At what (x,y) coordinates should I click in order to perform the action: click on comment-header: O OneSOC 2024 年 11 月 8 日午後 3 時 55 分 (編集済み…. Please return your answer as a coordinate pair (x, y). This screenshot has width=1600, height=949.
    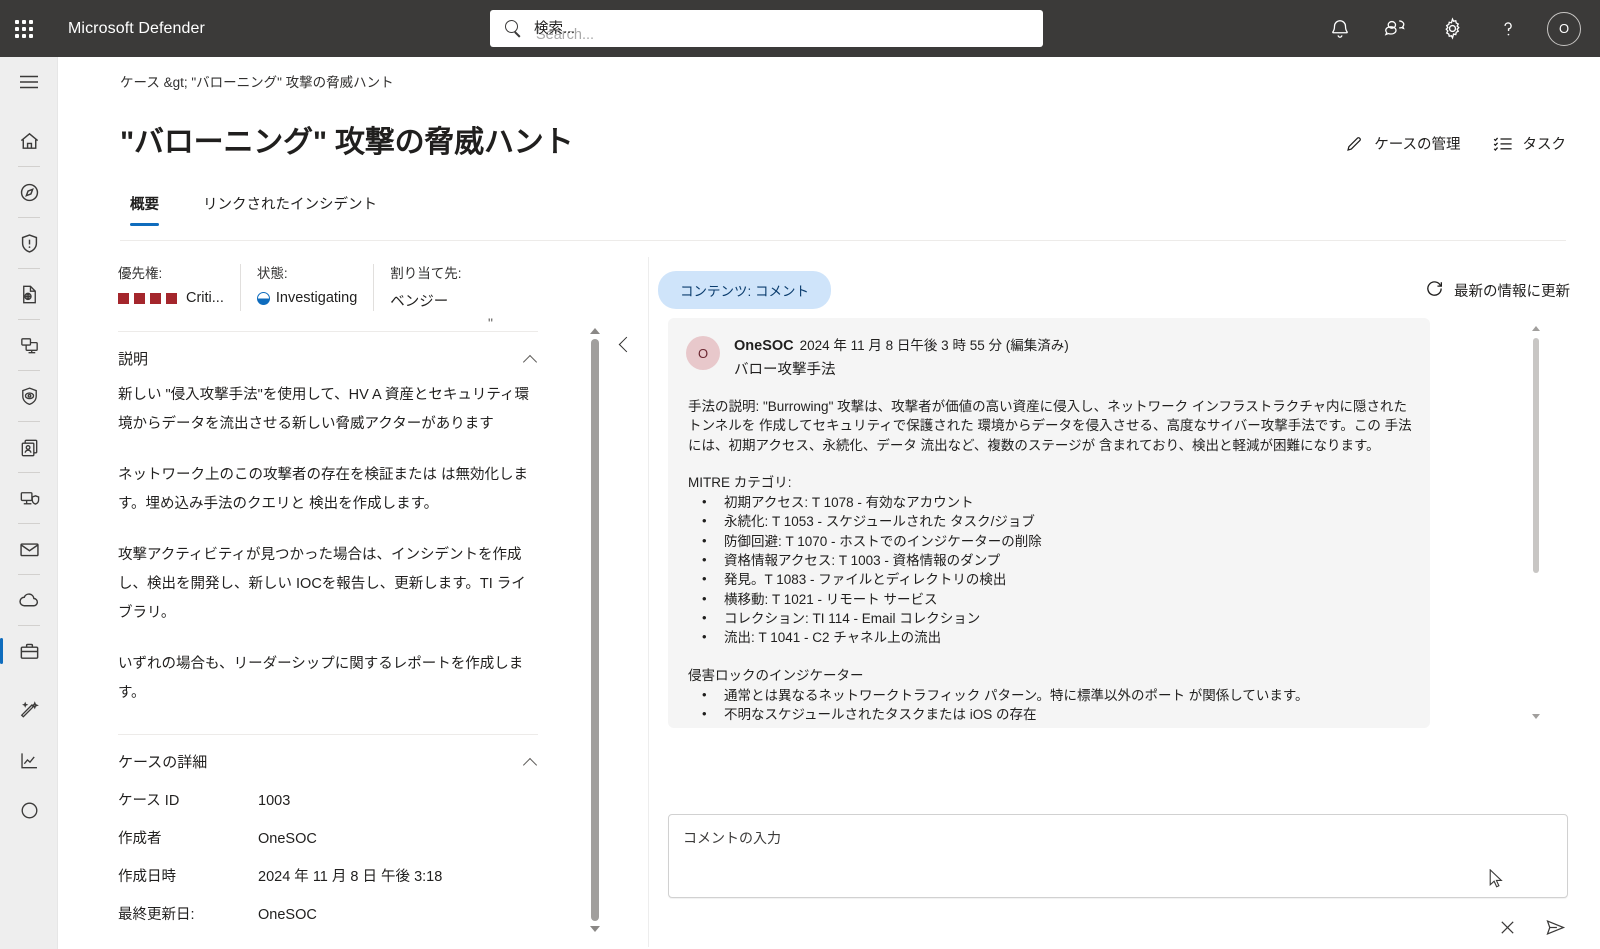
    Looking at the image, I should click on (1049, 356).